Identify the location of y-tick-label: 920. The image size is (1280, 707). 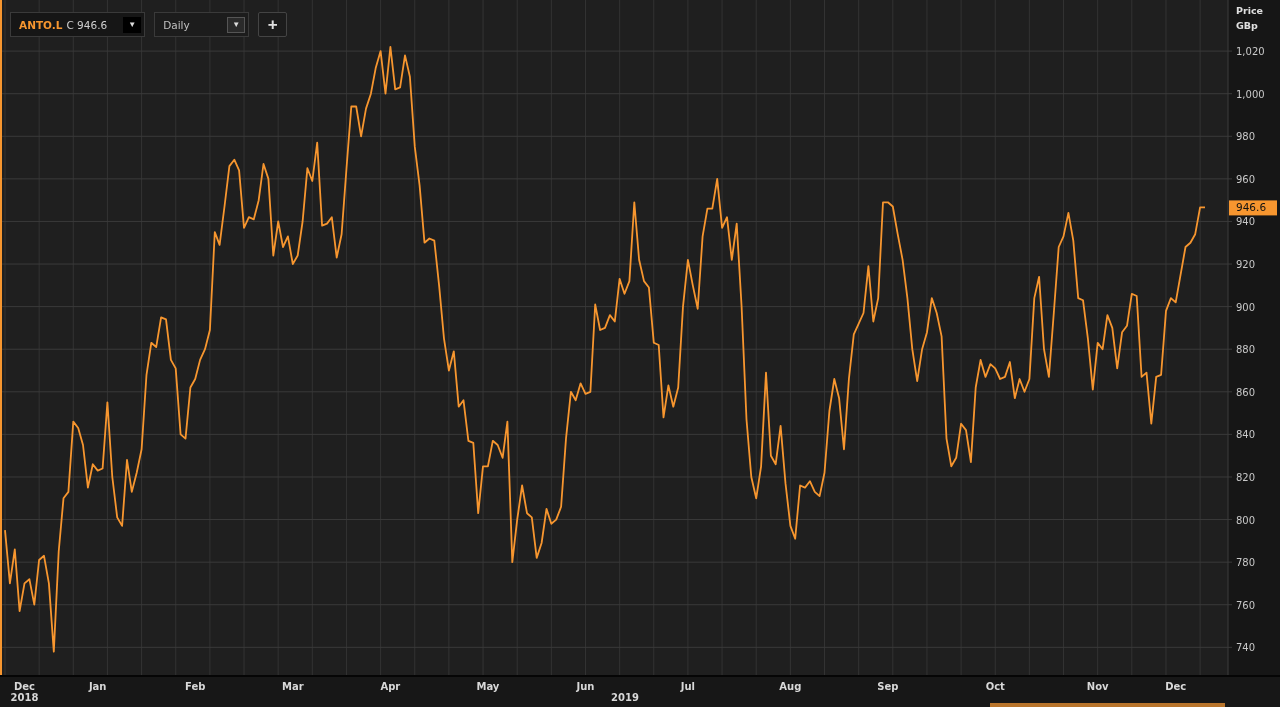
(1246, 265).